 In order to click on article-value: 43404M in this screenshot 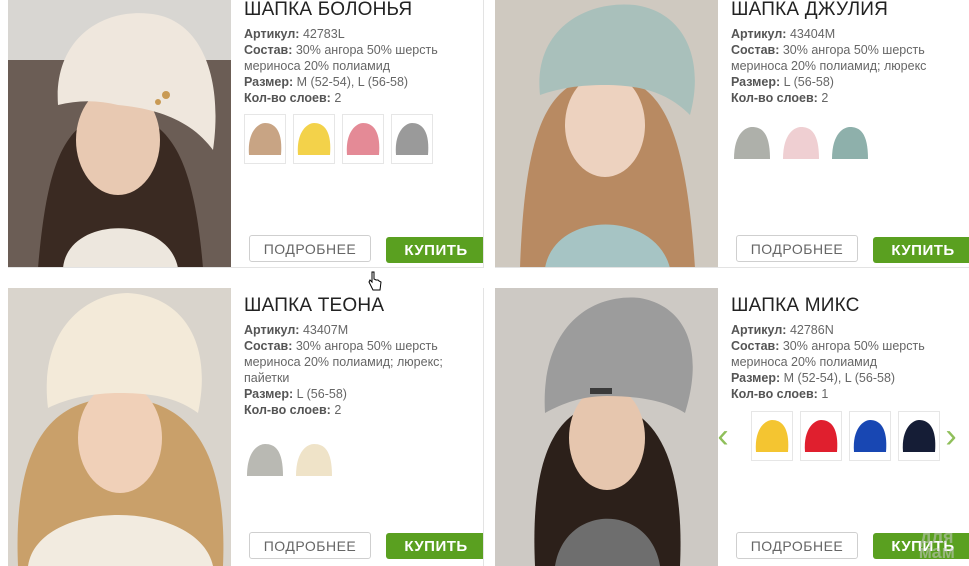, I will do `click(812, 34)`.